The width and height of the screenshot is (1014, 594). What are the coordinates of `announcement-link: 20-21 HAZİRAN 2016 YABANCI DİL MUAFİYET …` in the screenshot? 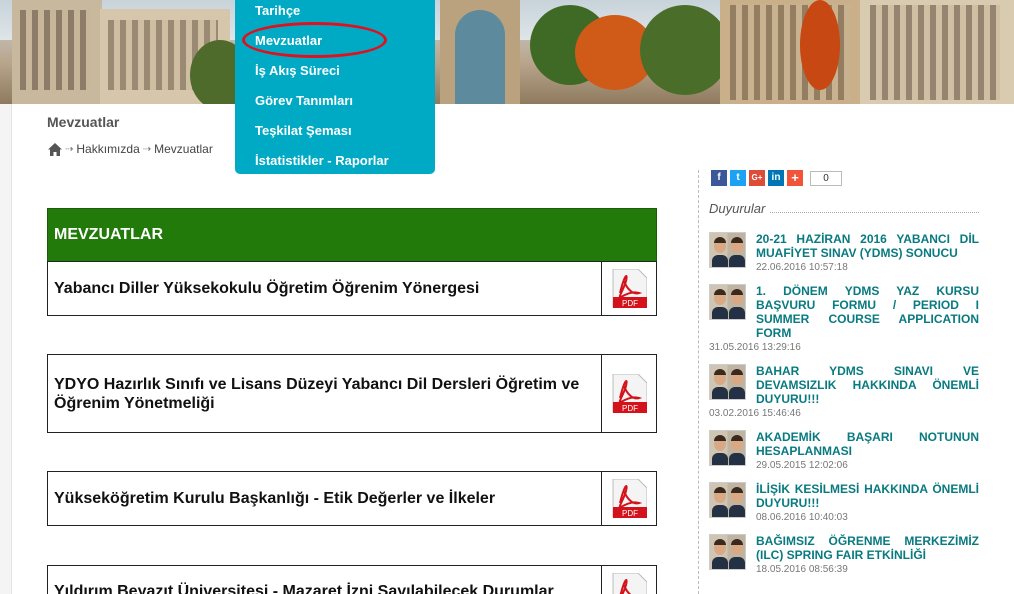 It's located at (867, 246).